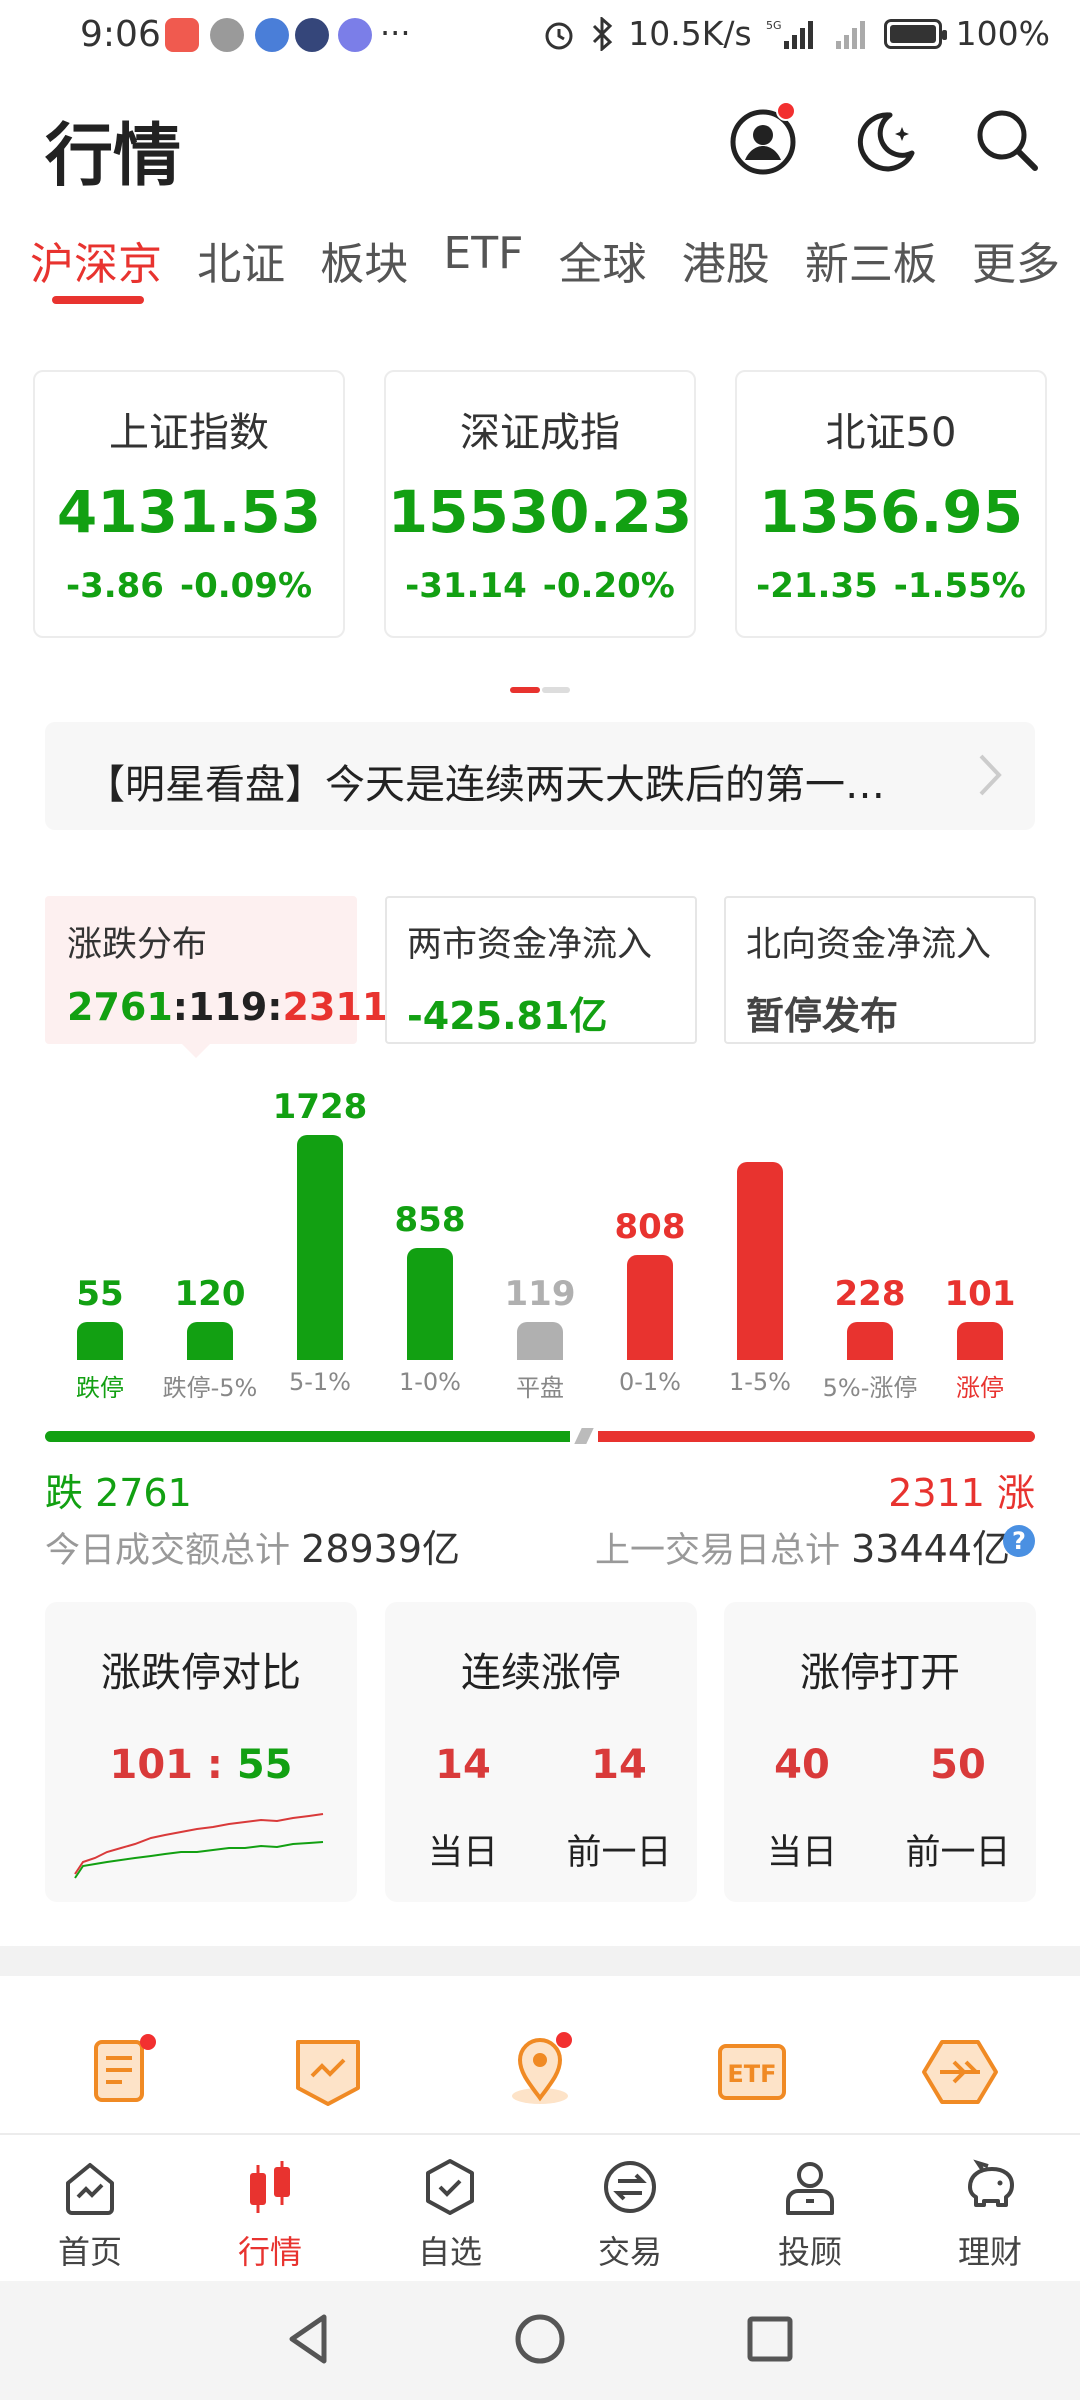 This screenshot has width=1080, height=2400. What do you see at coordinates (603, 33) in the screenshot?
I see `bluetooth-icon` at bounding box center [603, 33].